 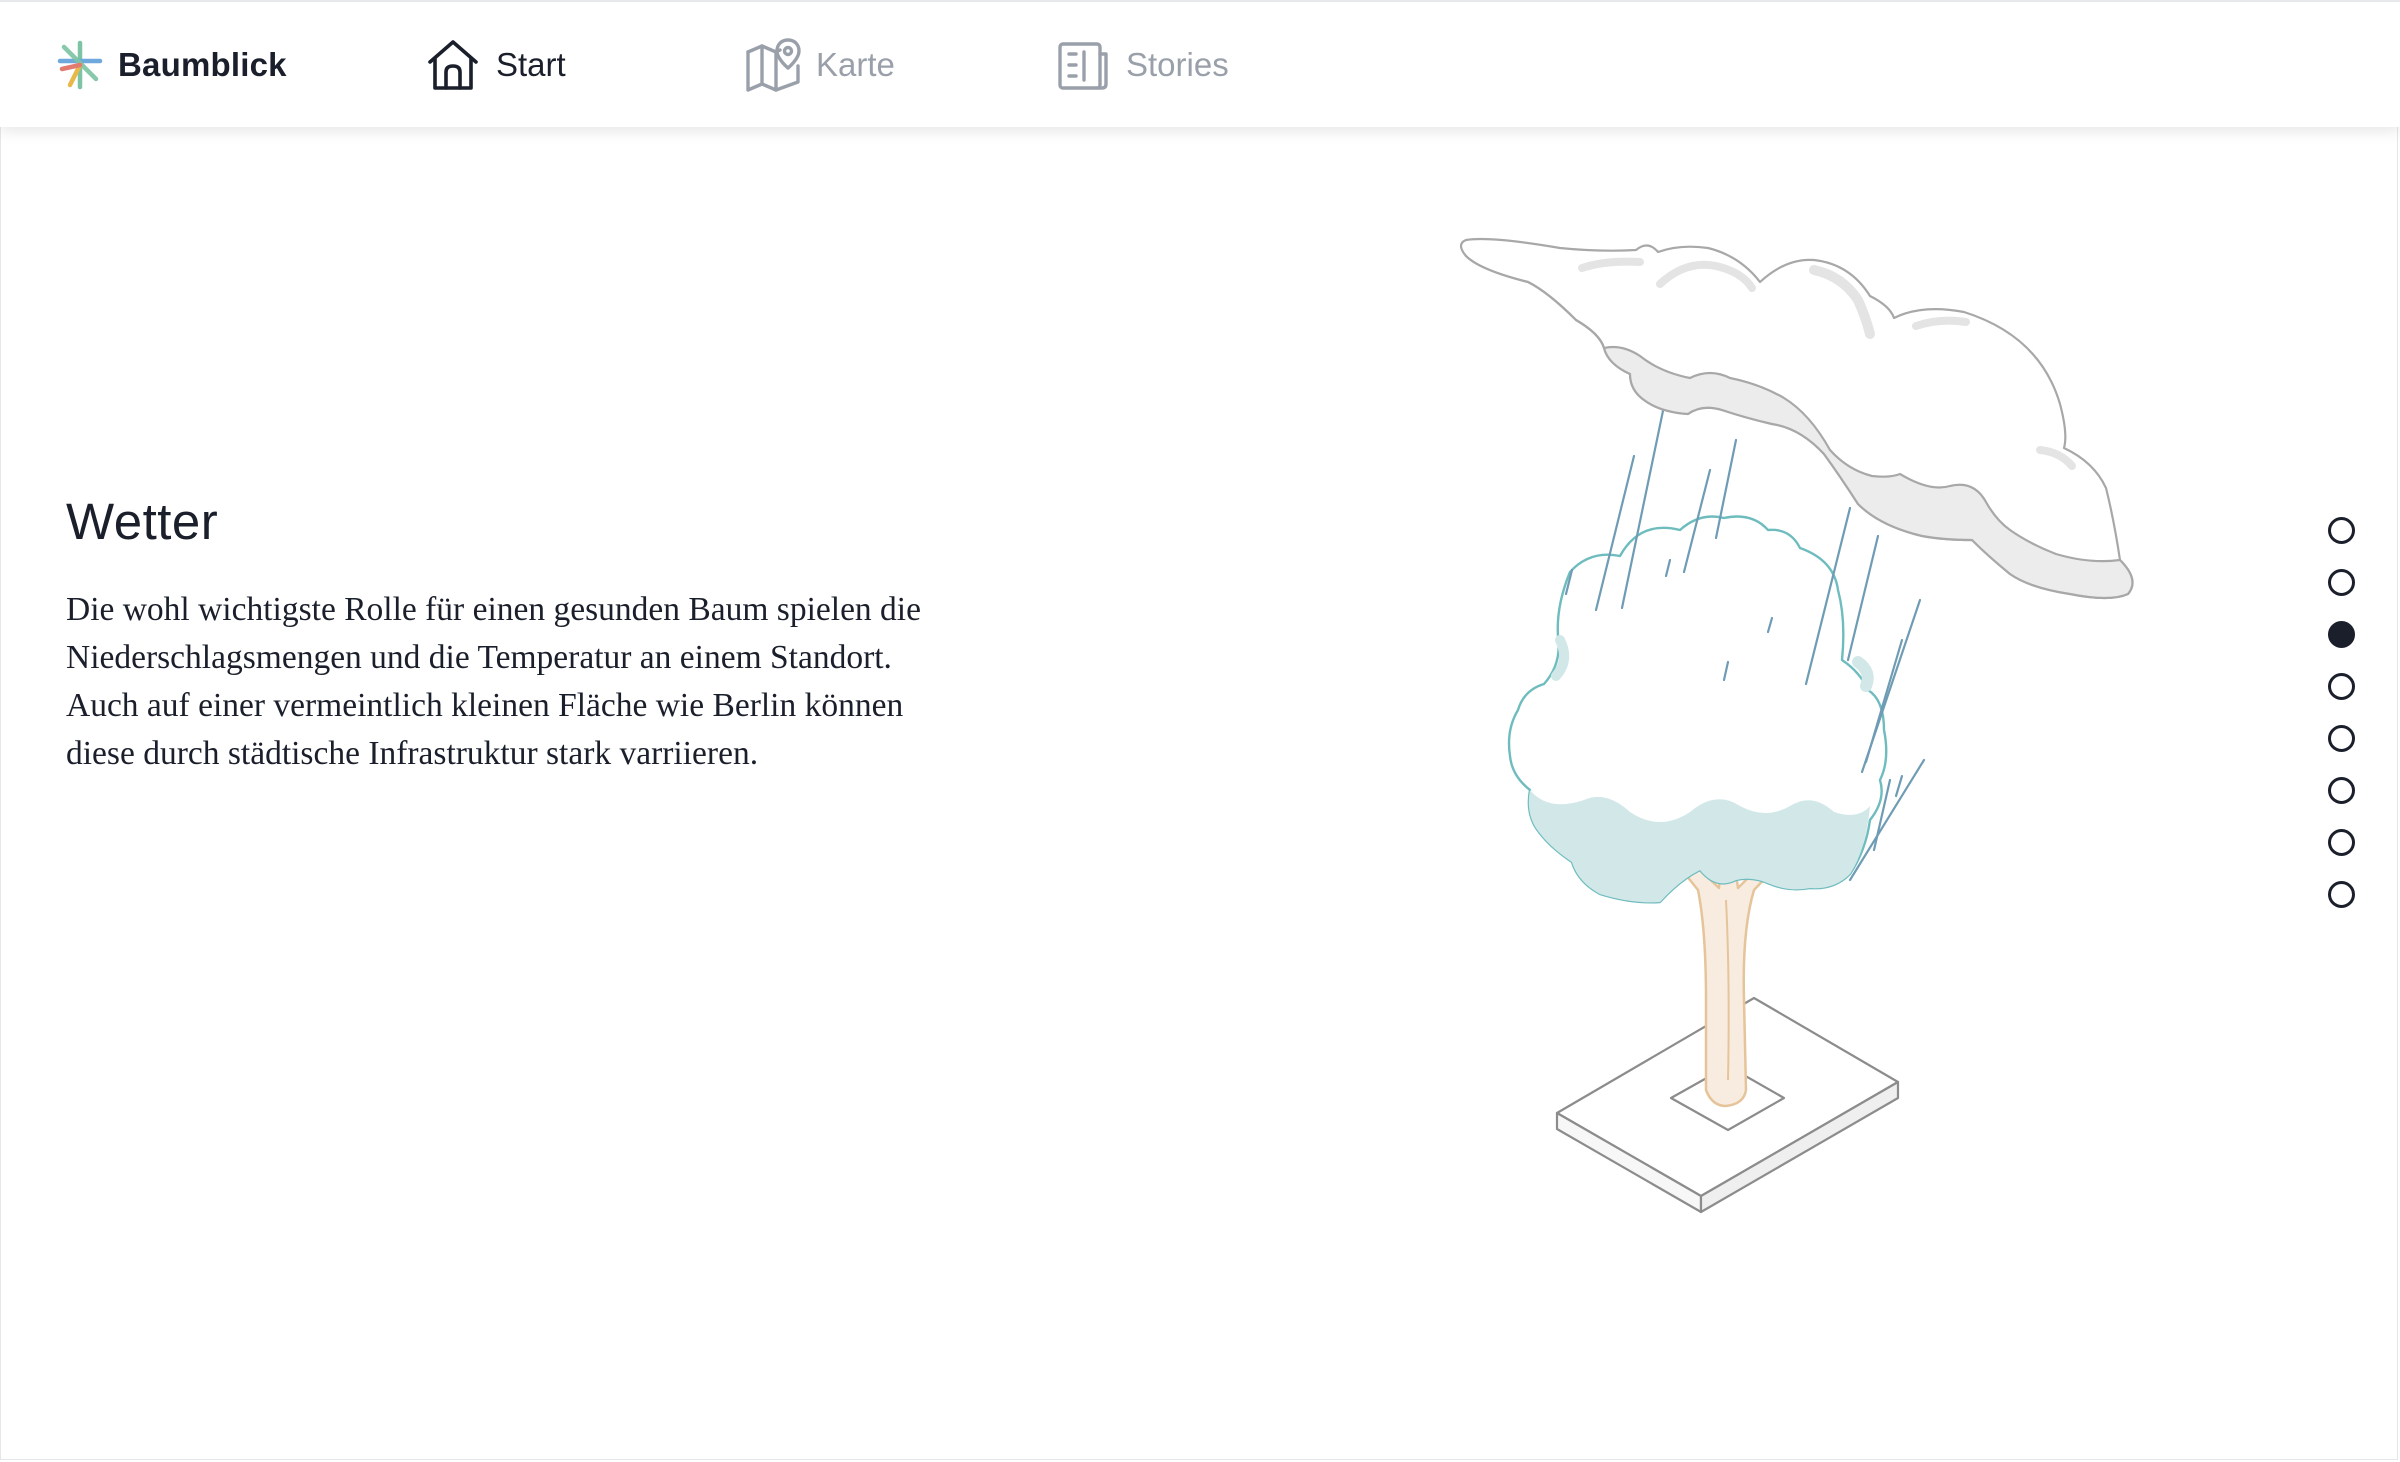 I want to click on nav-label-stories: Stories, so click(x=1177, y=64).